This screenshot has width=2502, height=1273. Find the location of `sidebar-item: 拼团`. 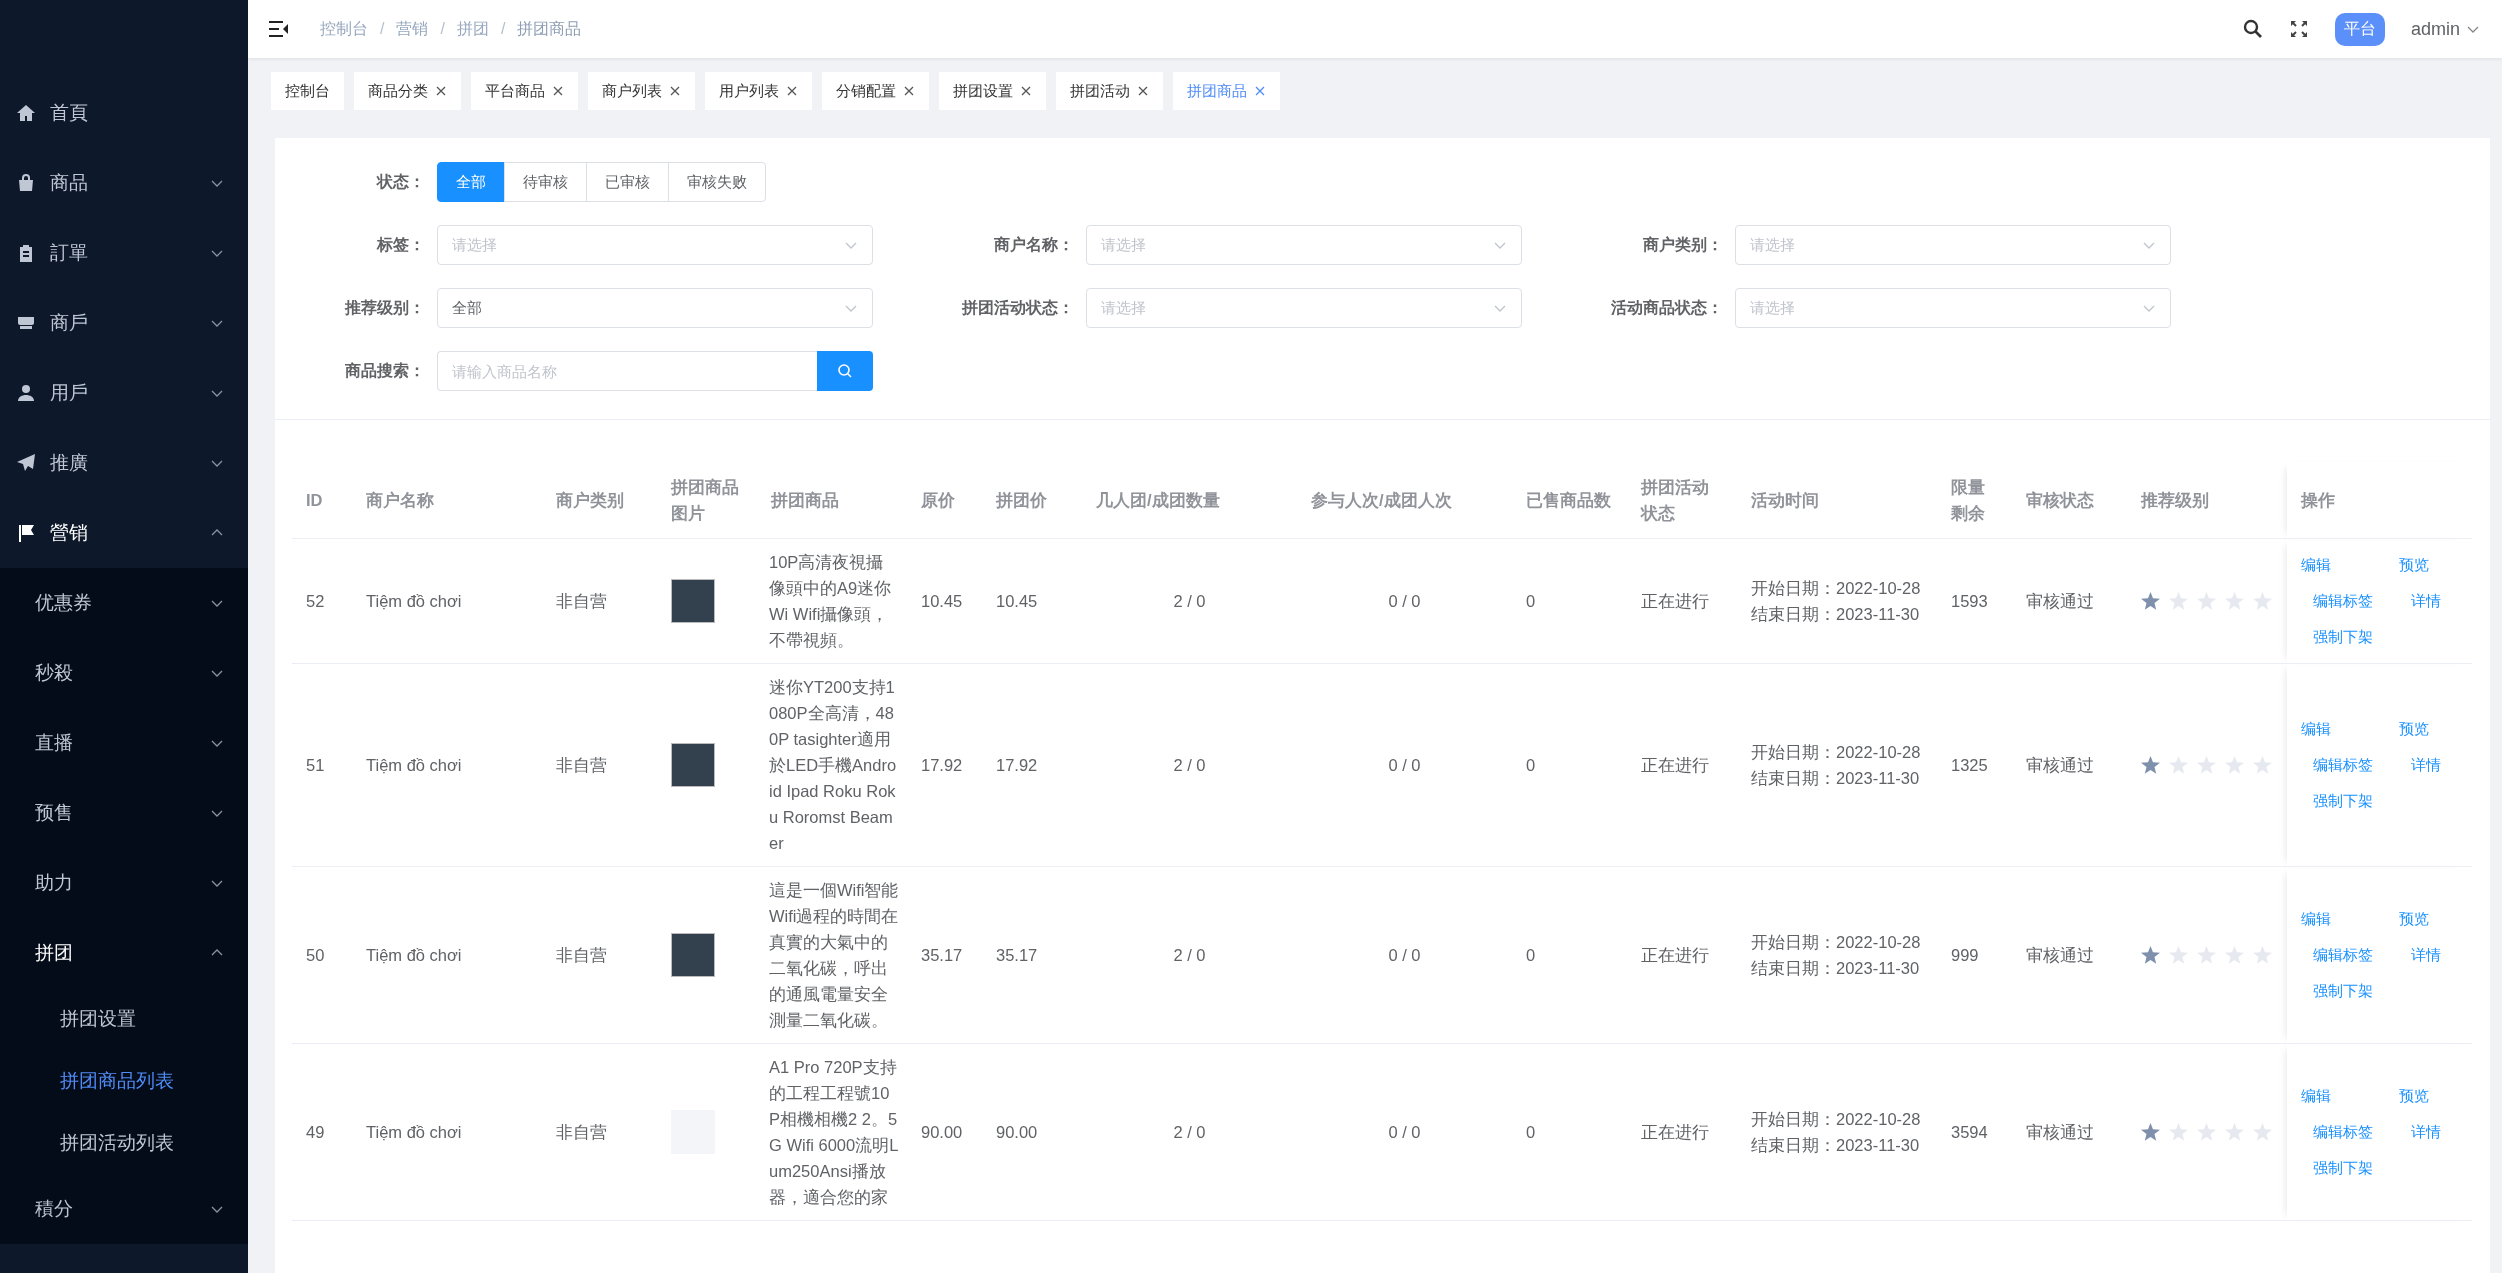

sidebar-item: 拼团 is located at coordinates (124, 953).